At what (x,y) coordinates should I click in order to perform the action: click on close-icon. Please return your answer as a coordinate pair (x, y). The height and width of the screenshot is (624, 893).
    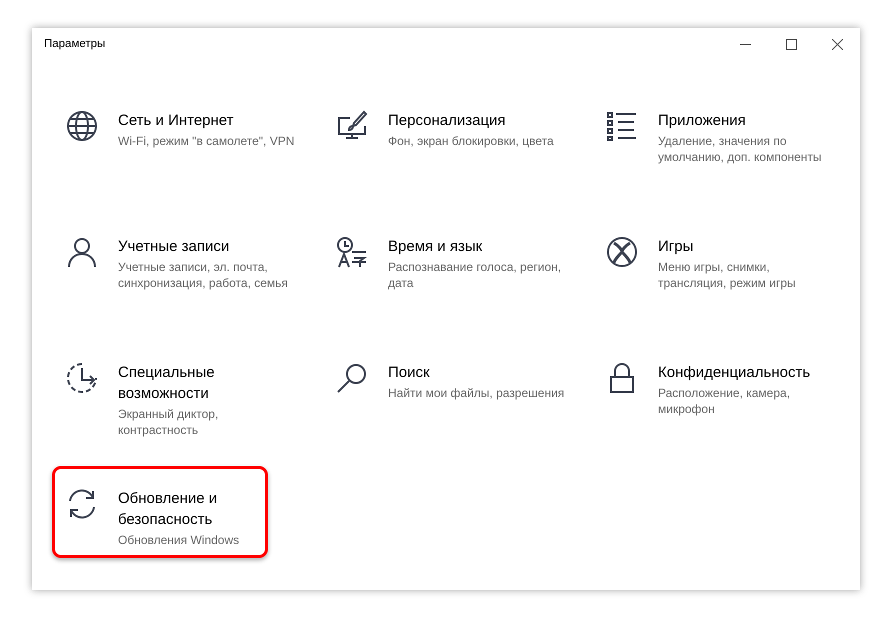
    Looking at the image, I should click on (837, 44).